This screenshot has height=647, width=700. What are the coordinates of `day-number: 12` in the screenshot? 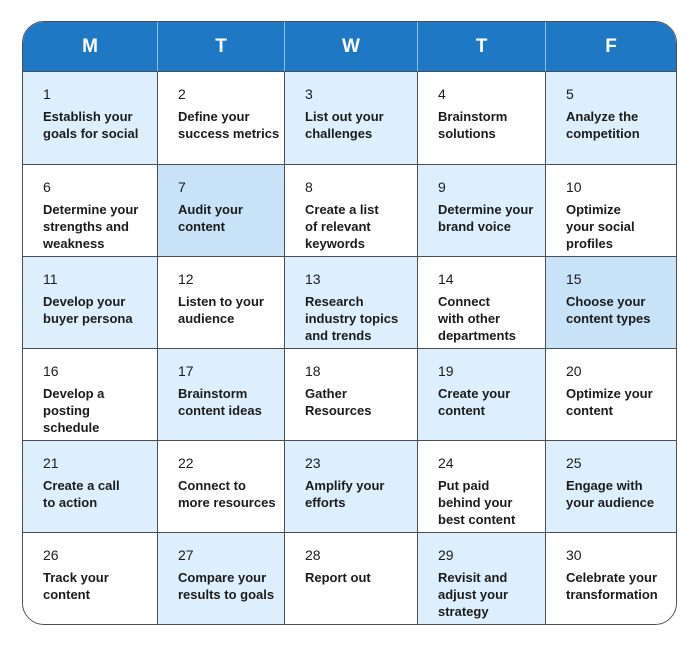 It's located at (186, 279).